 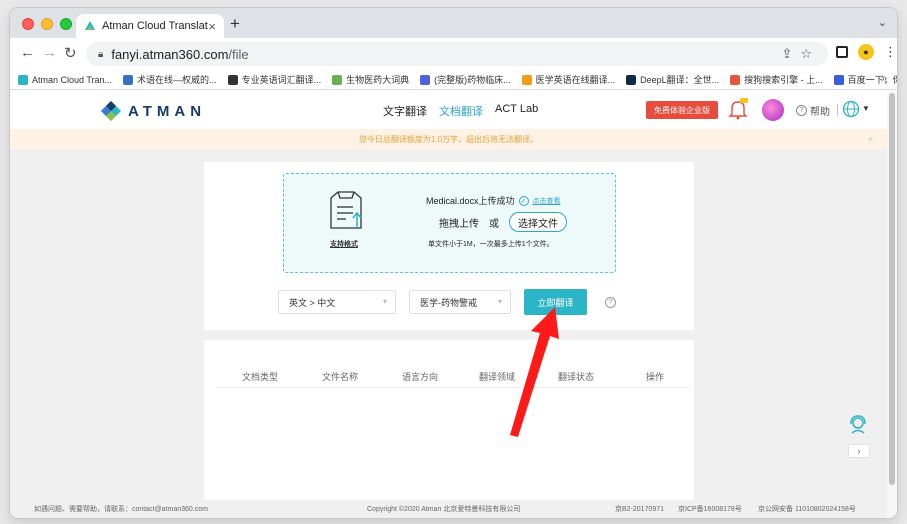 What do you see at coordinates (884, 78) in the screenshot?
I see `bookmarks-more-icon: »` at bounding box center [884, 78].